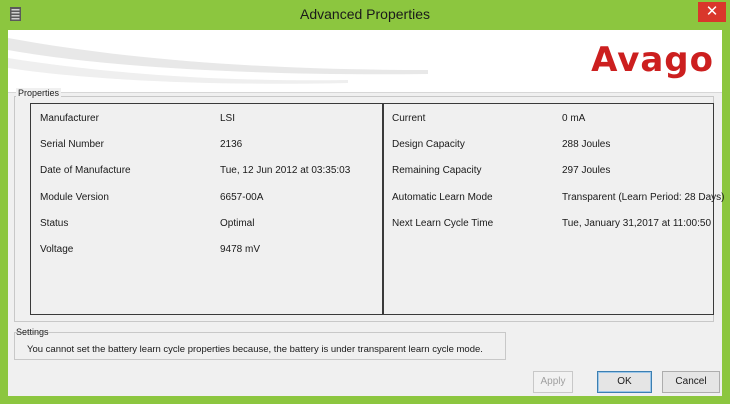 The width and height of the screenshot is (730, 404). I want to click on date-of-manufacture-value: Tue, 12 Jun 2012 at 03:35:03, so click(285, 170).